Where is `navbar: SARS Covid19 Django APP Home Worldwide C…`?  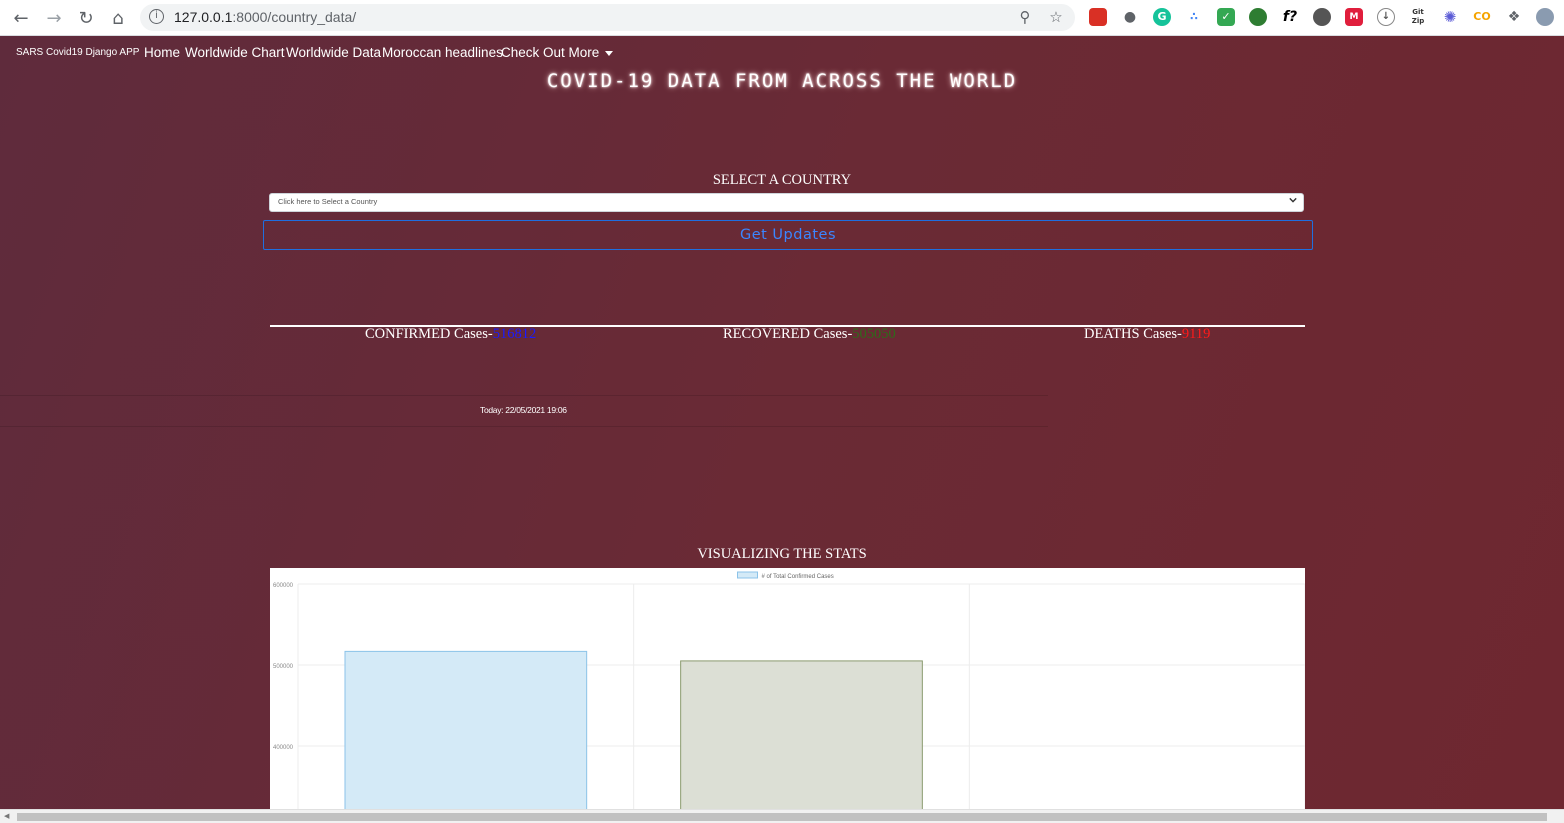
navbar: SARS Covid19 Django APP Home Worldwide C… is located at coordinates (782, 54).